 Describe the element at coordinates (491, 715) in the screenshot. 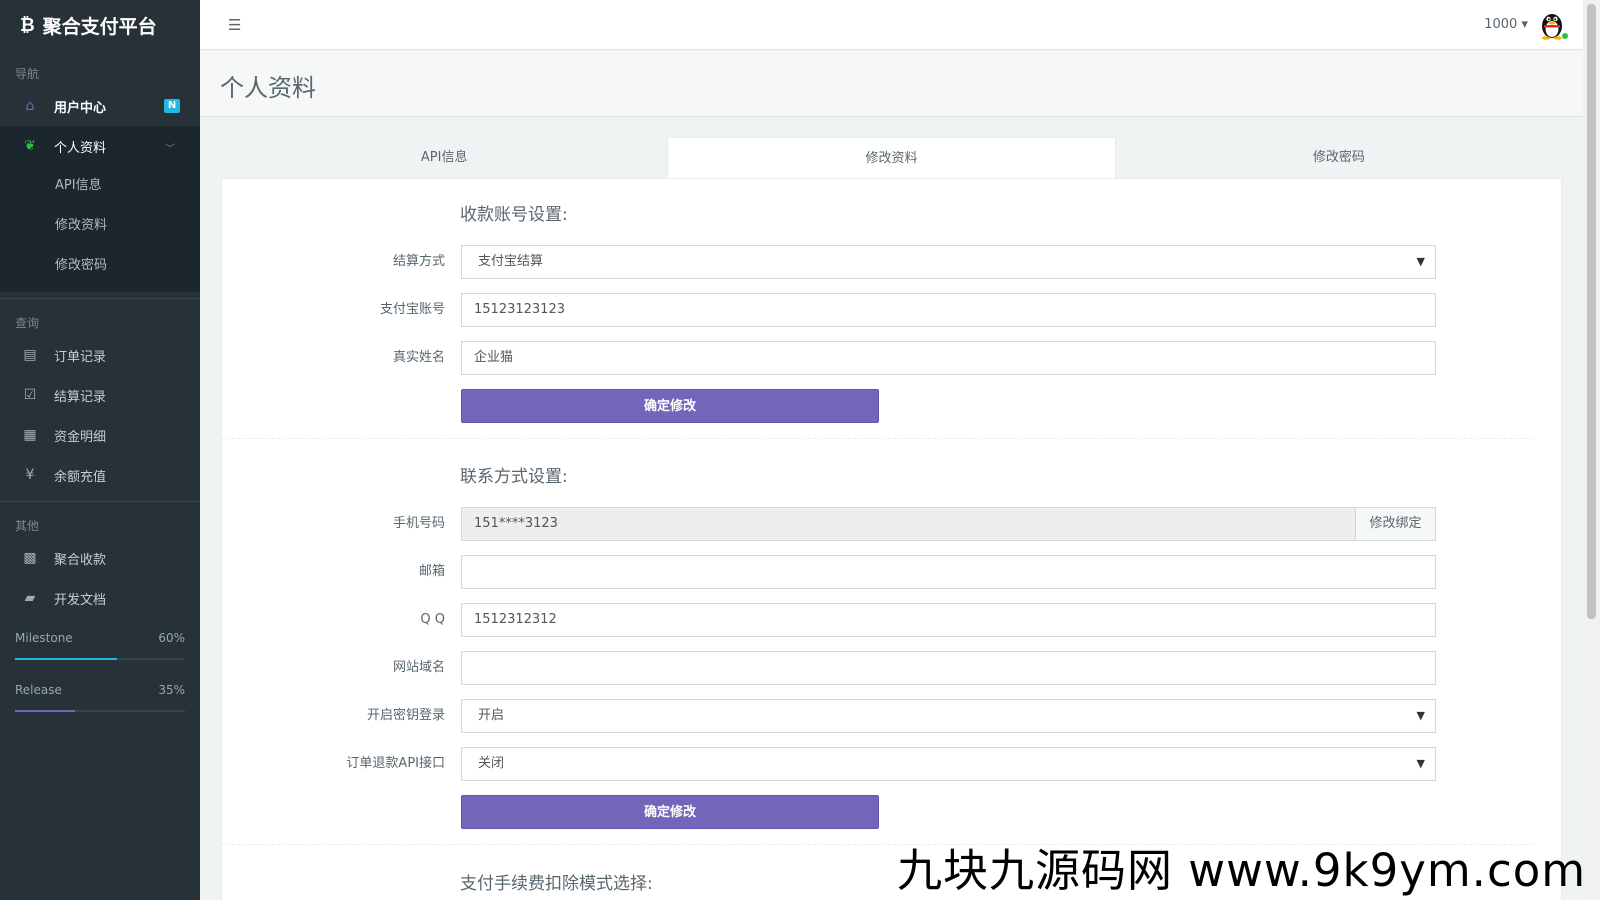

I see `key-login-value: 开启` at that location.